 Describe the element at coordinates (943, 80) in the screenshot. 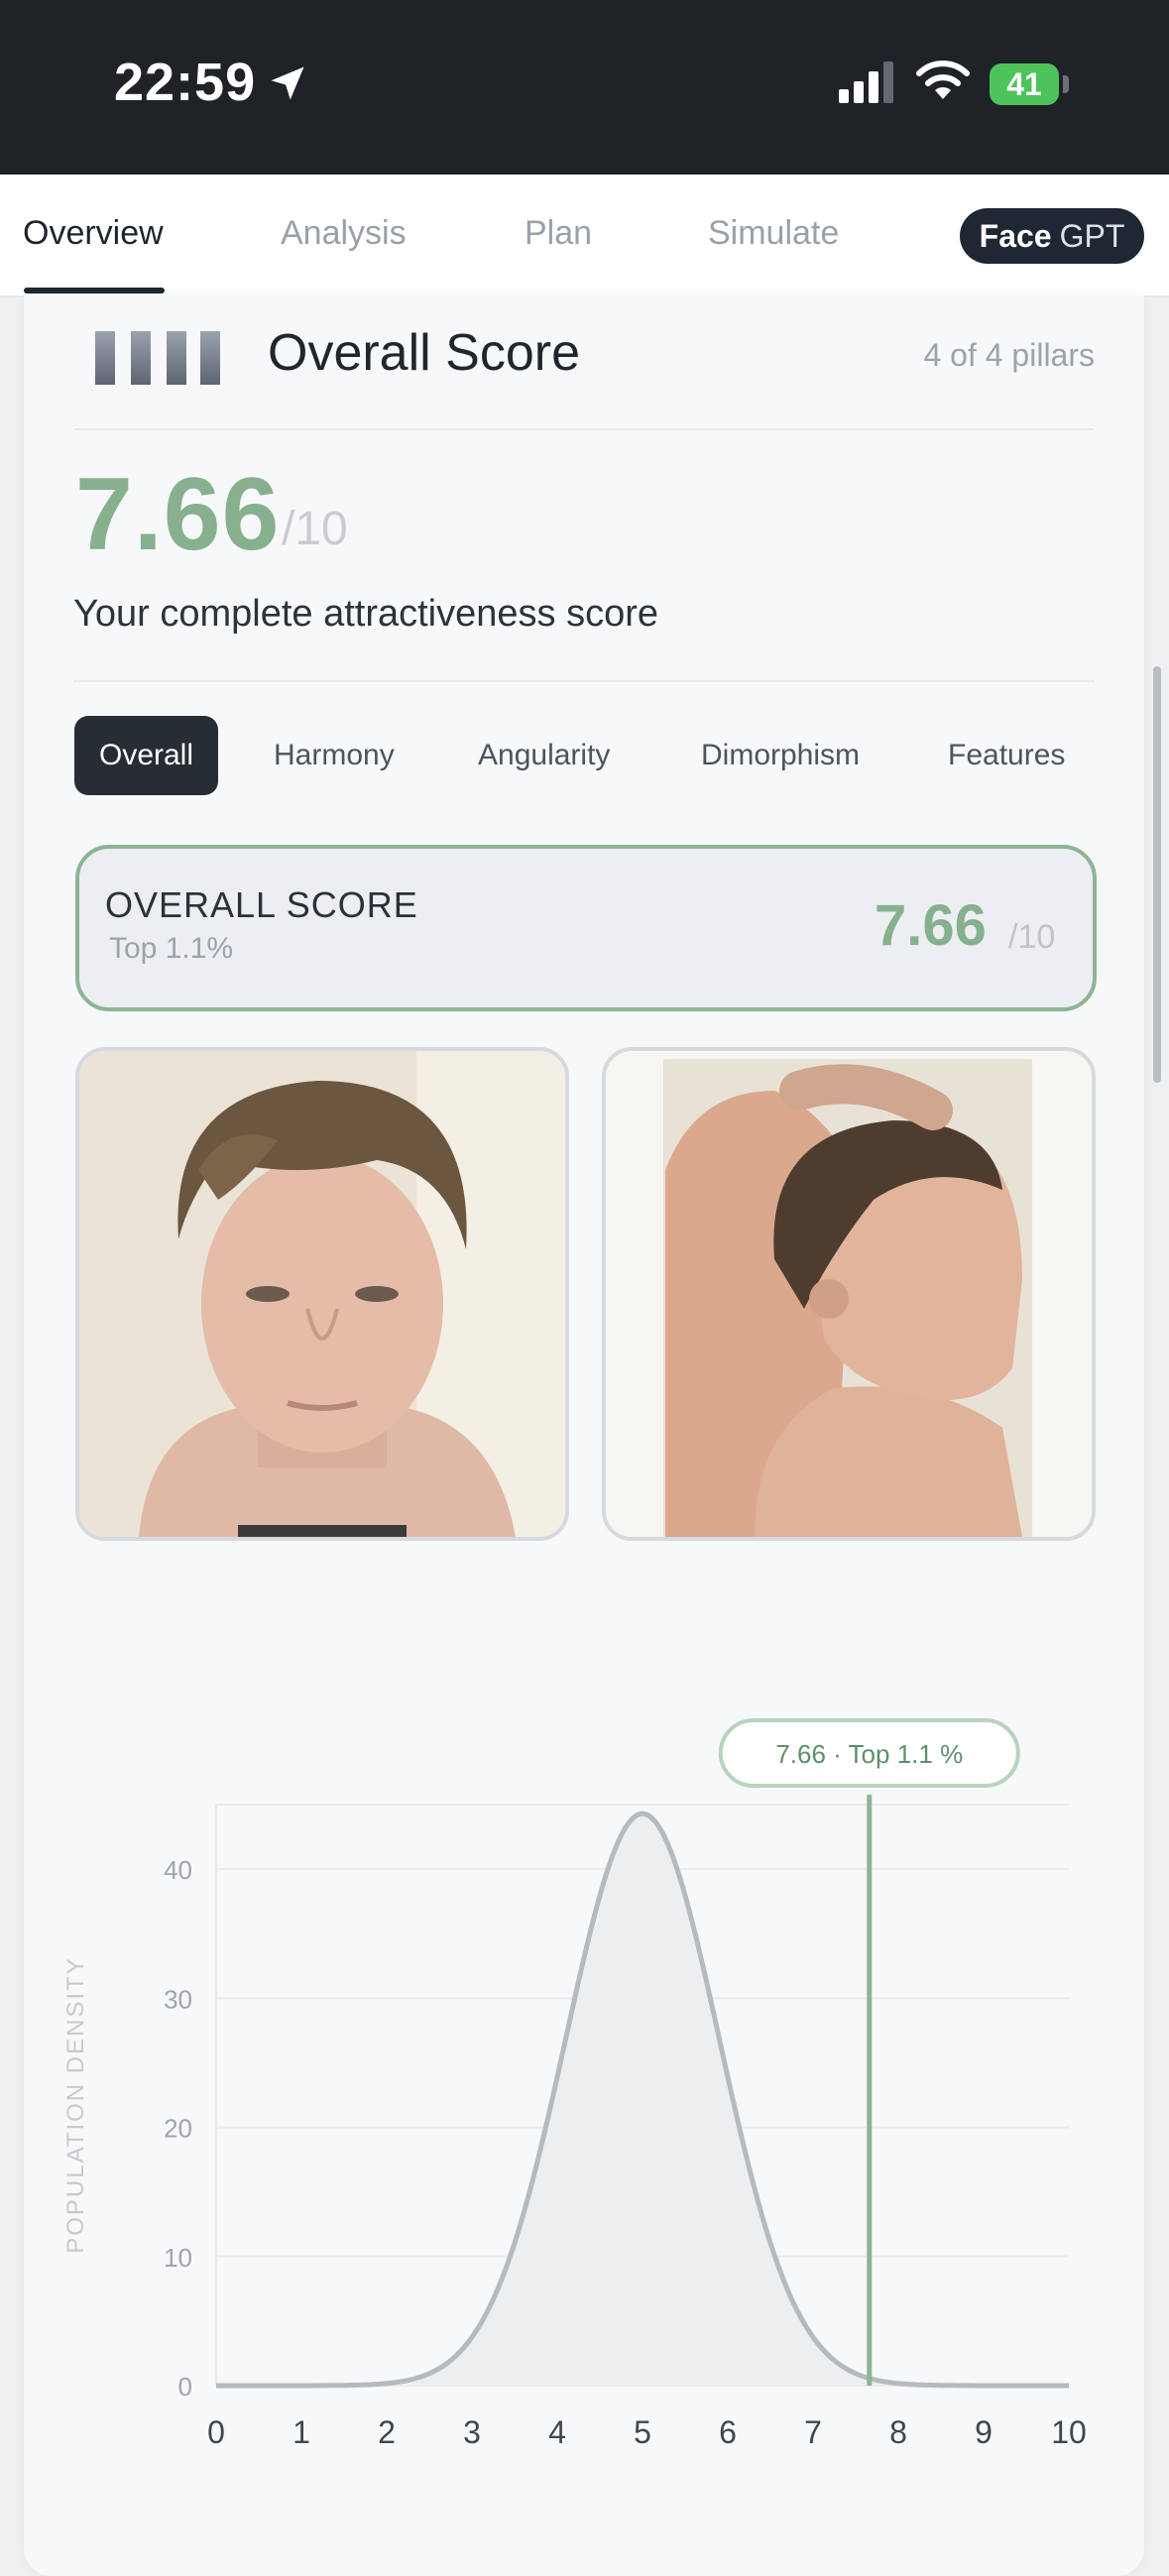

I see `wifi-icon` at that location.